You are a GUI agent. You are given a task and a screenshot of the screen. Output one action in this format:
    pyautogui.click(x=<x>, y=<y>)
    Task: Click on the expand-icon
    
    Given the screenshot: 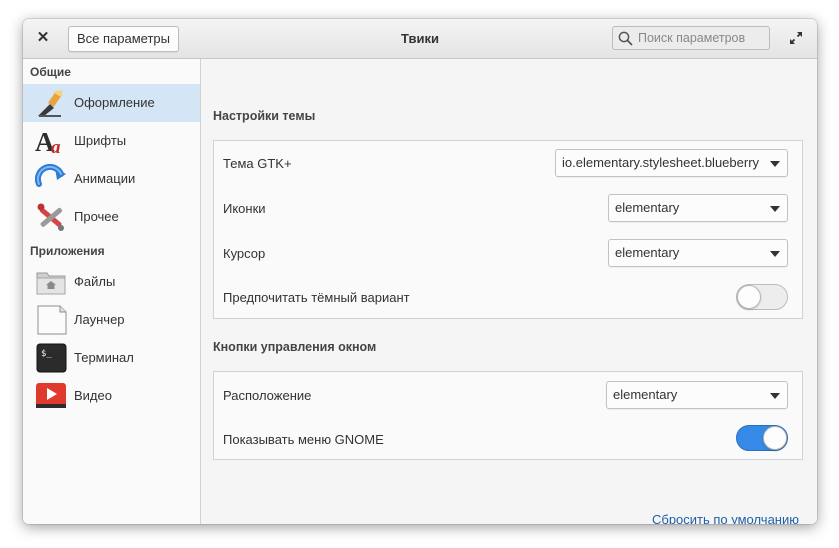 What is the action you would take?
    pyautogui.click(x=796, y=38)
    